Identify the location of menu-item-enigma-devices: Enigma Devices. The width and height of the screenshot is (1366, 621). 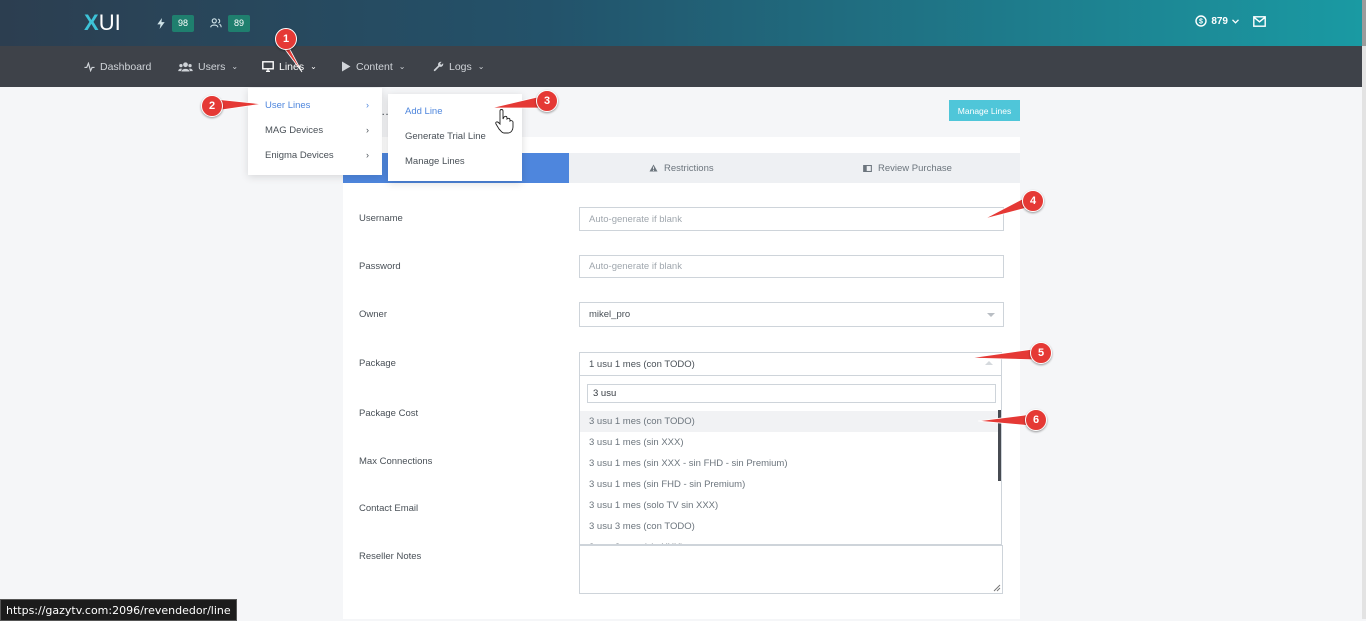
(299, 155).